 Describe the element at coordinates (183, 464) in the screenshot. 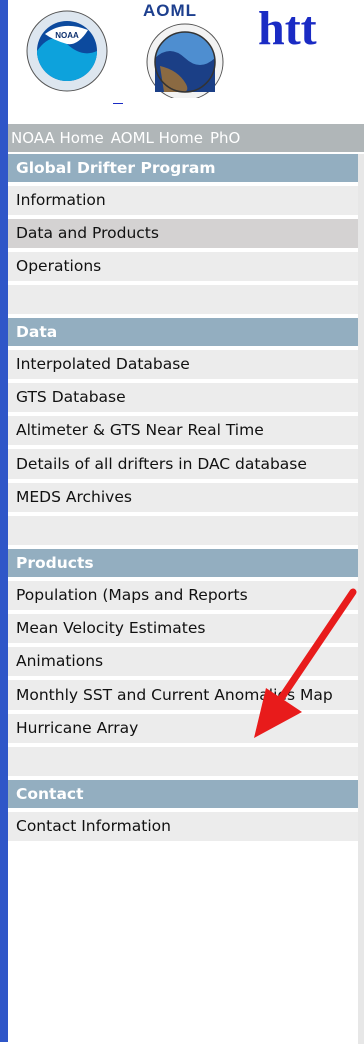

I see `menu-item-drifter-details: Details of all drifters in DAC database` at that location.